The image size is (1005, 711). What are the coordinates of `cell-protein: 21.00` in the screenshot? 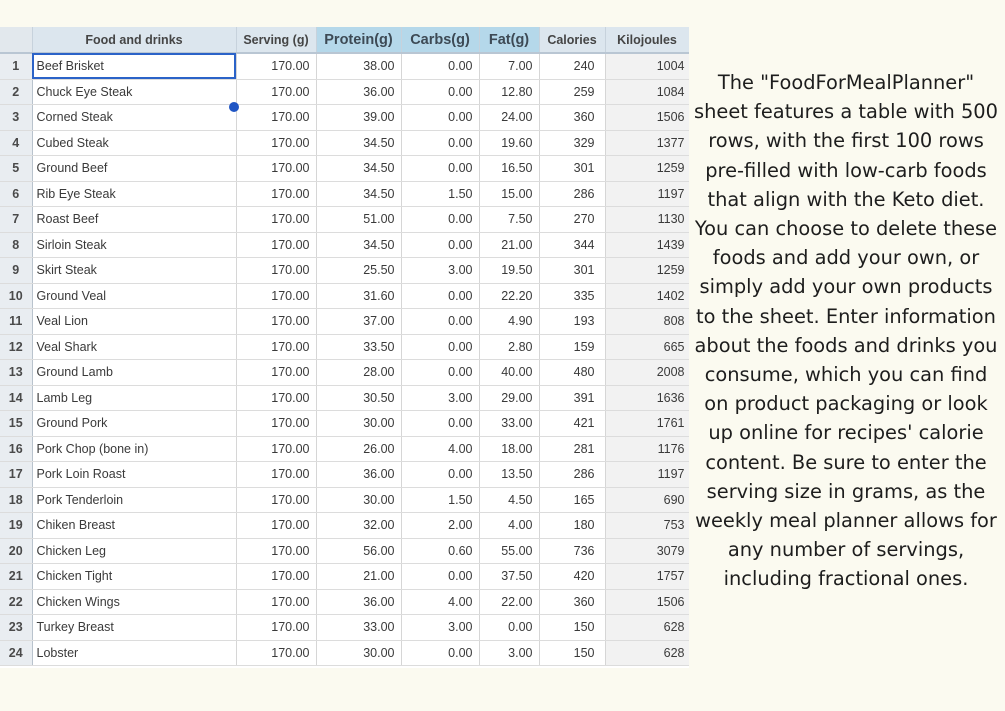 It's located at (359, 576).